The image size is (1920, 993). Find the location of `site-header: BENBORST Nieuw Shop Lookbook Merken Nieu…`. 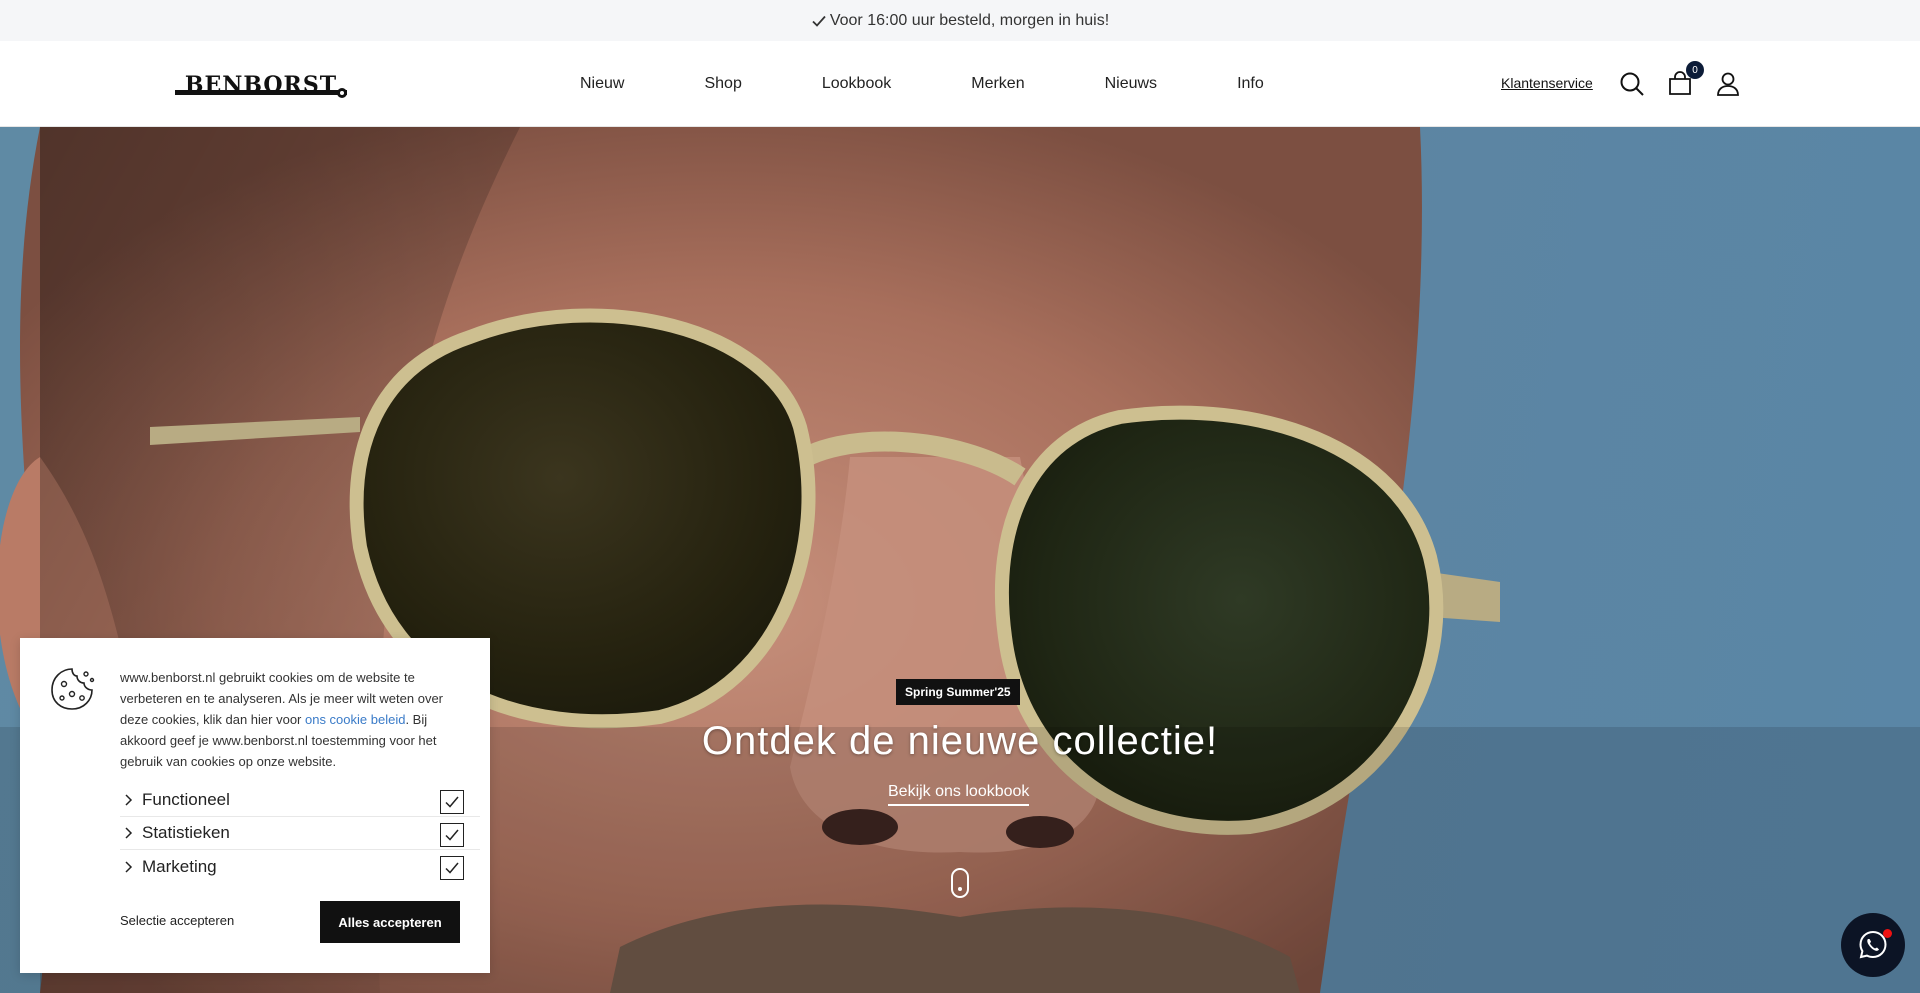

site-header: BENBORST Nieuw Shop Lookbook Merken Nieu… is located at coordinates (960, 84).